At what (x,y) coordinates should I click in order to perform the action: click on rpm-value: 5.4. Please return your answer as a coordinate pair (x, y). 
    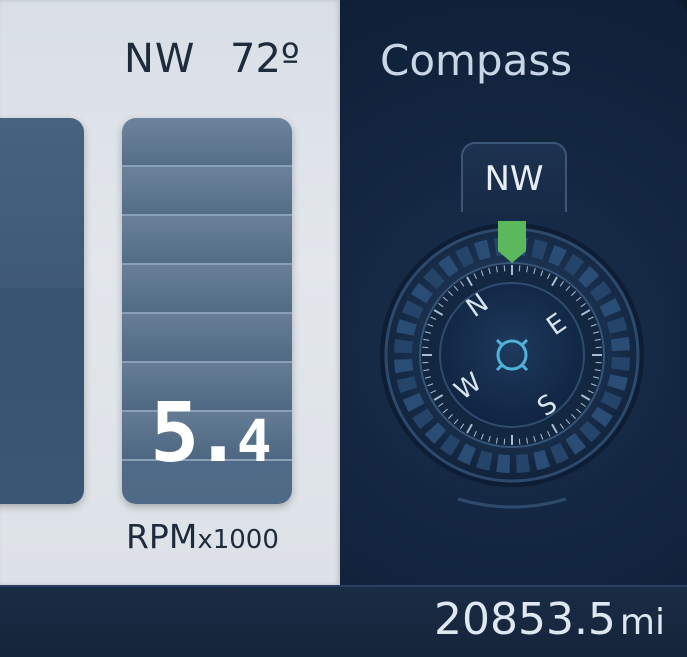
    Looking at the image, I should click on (211, 434).